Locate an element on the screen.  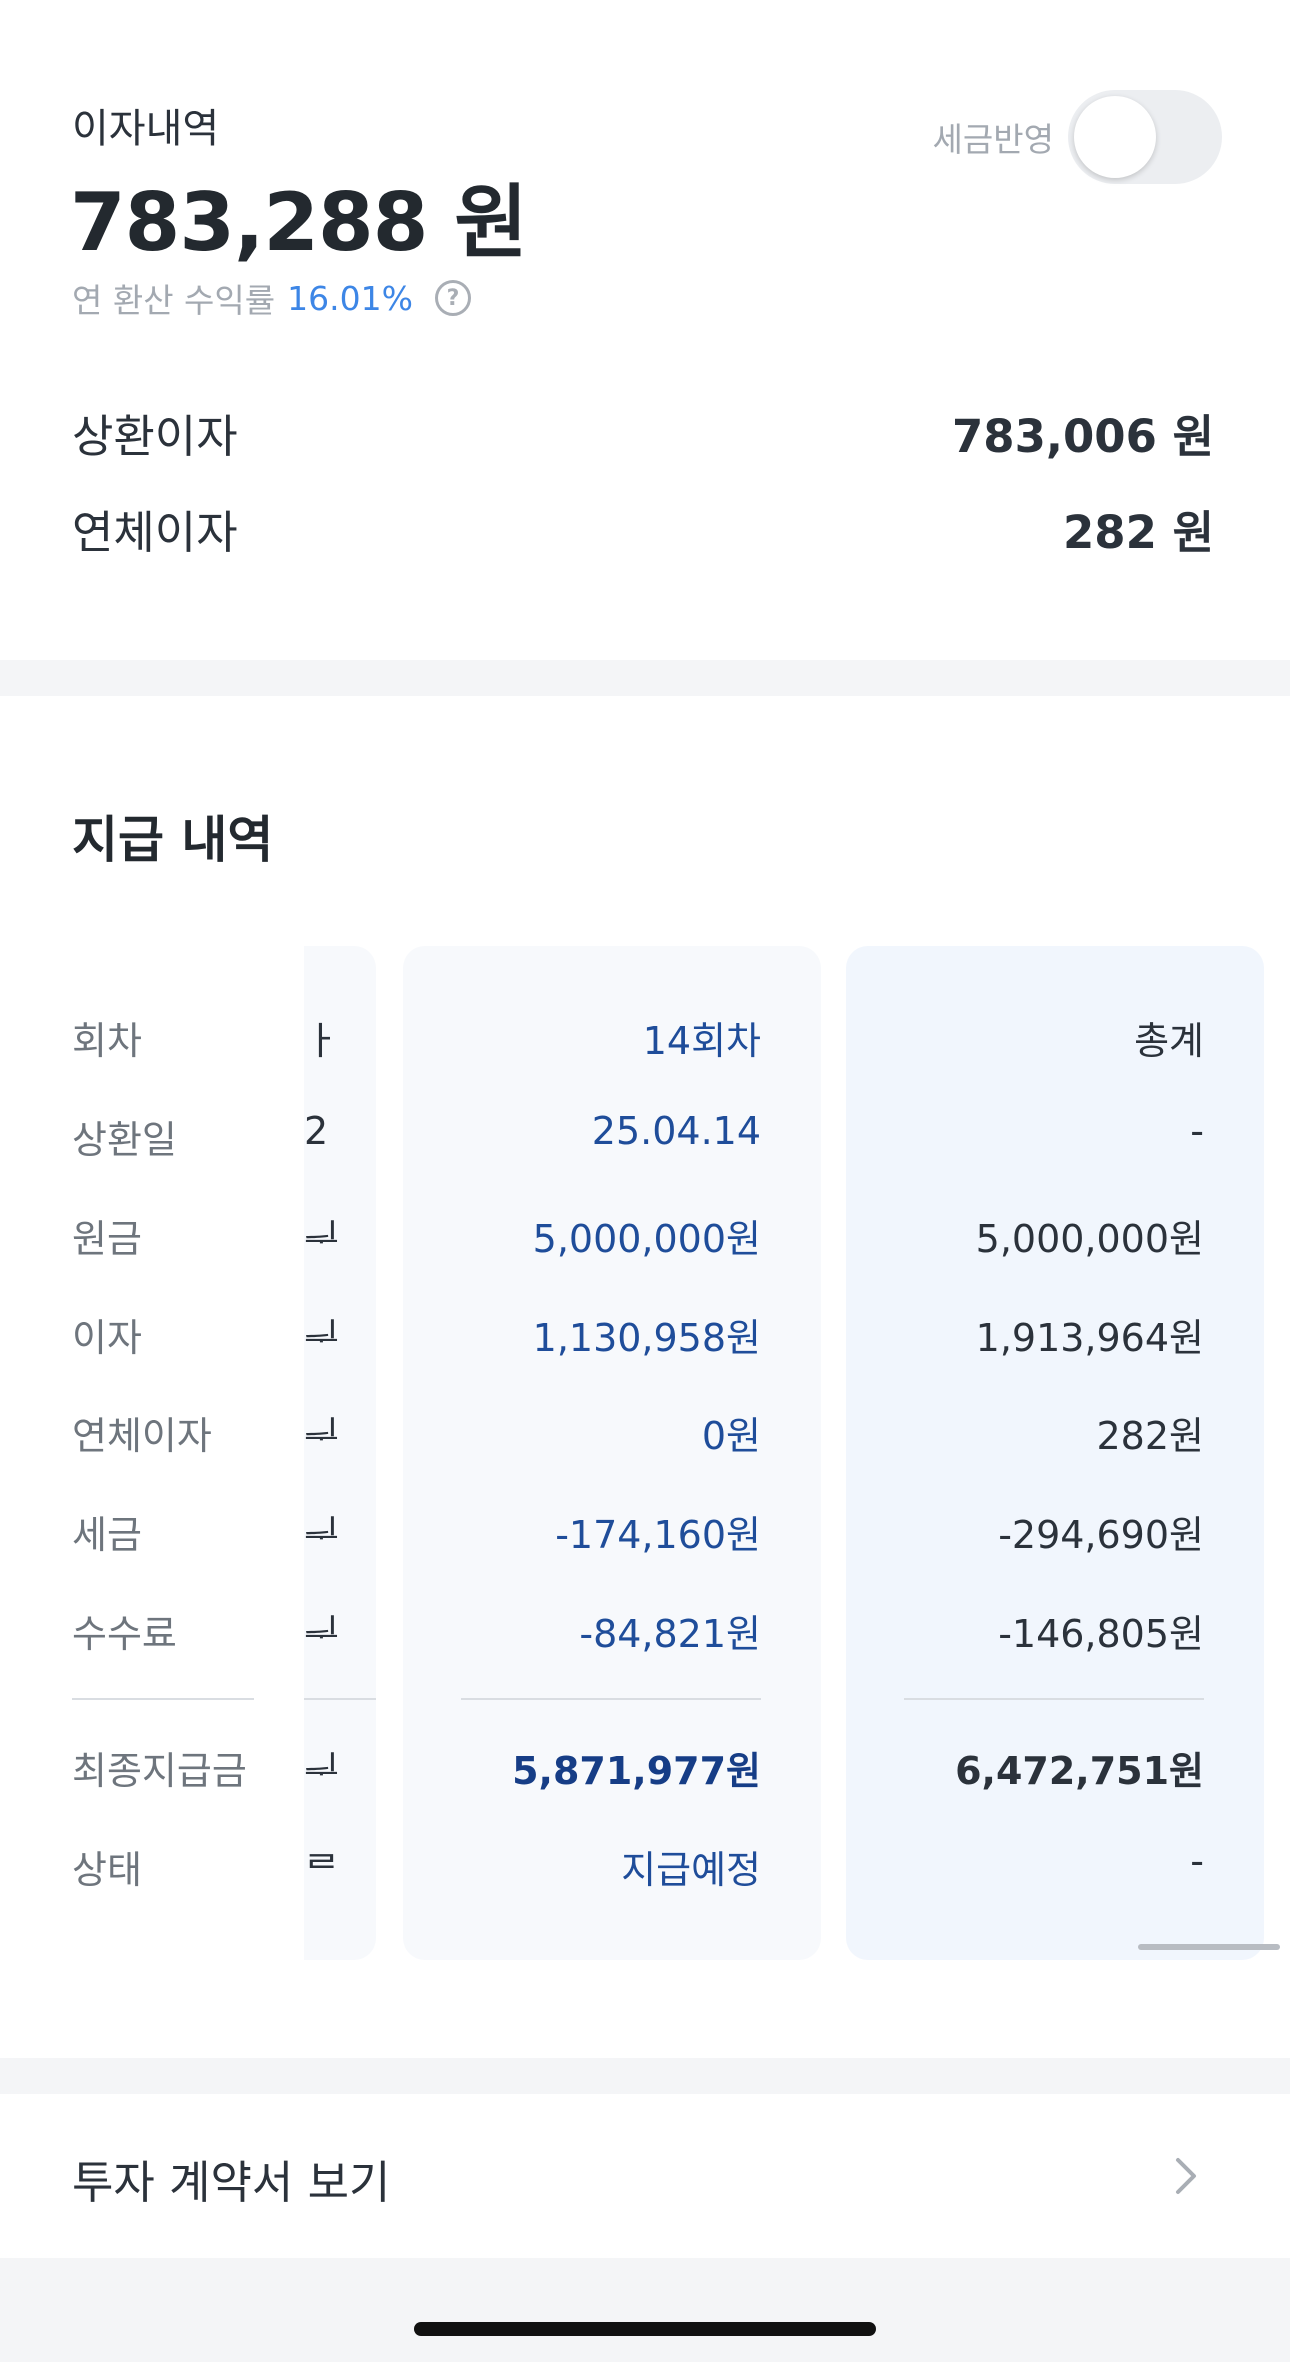
row-label-overdue: 연체이자 is located at coordinates (142, 1436).